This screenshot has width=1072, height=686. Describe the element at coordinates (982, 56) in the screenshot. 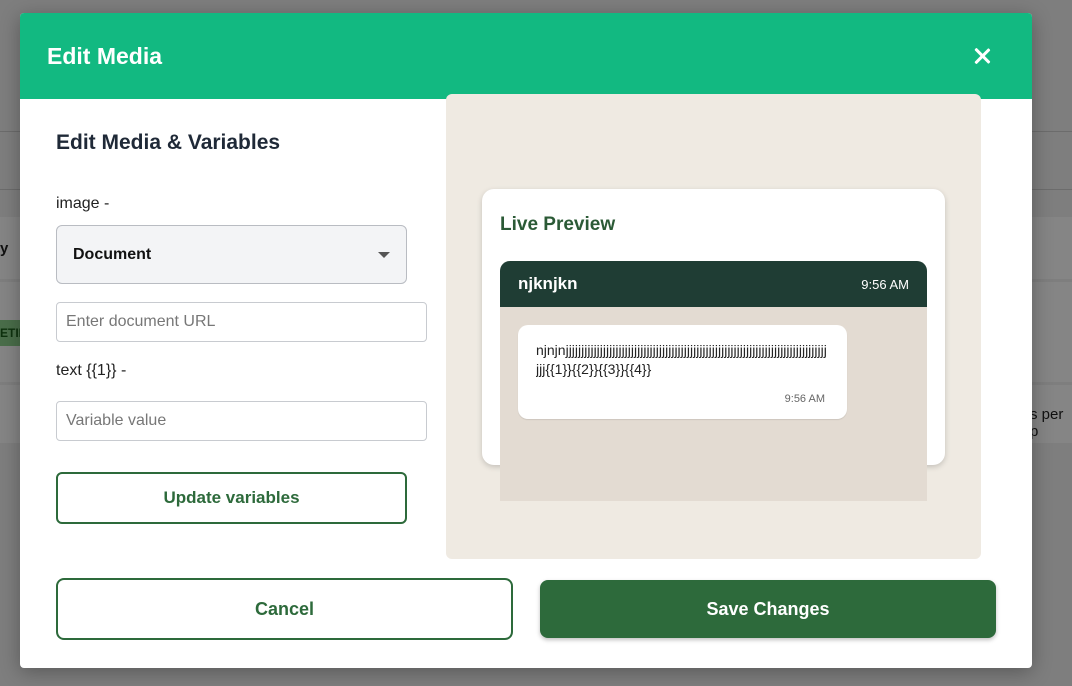

I see `close-icon` at that location.